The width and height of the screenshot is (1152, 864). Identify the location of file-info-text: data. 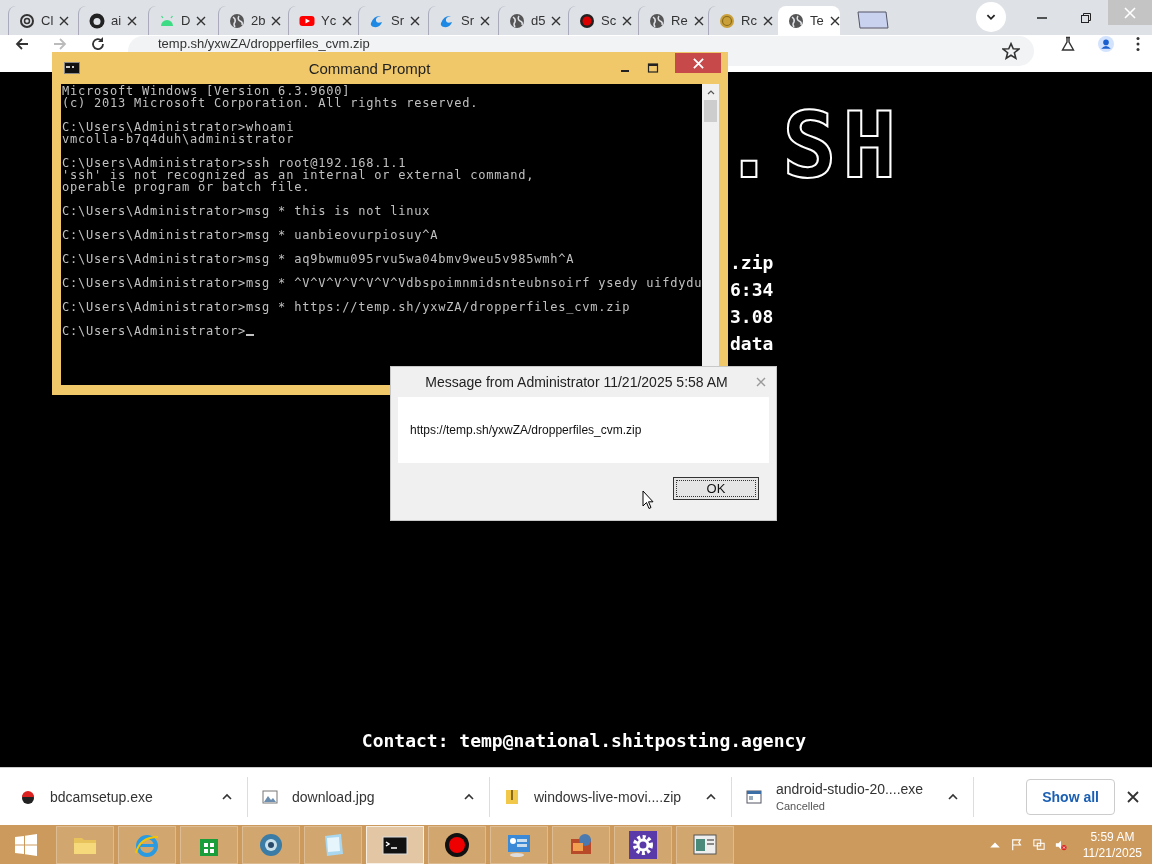
(752, 344).